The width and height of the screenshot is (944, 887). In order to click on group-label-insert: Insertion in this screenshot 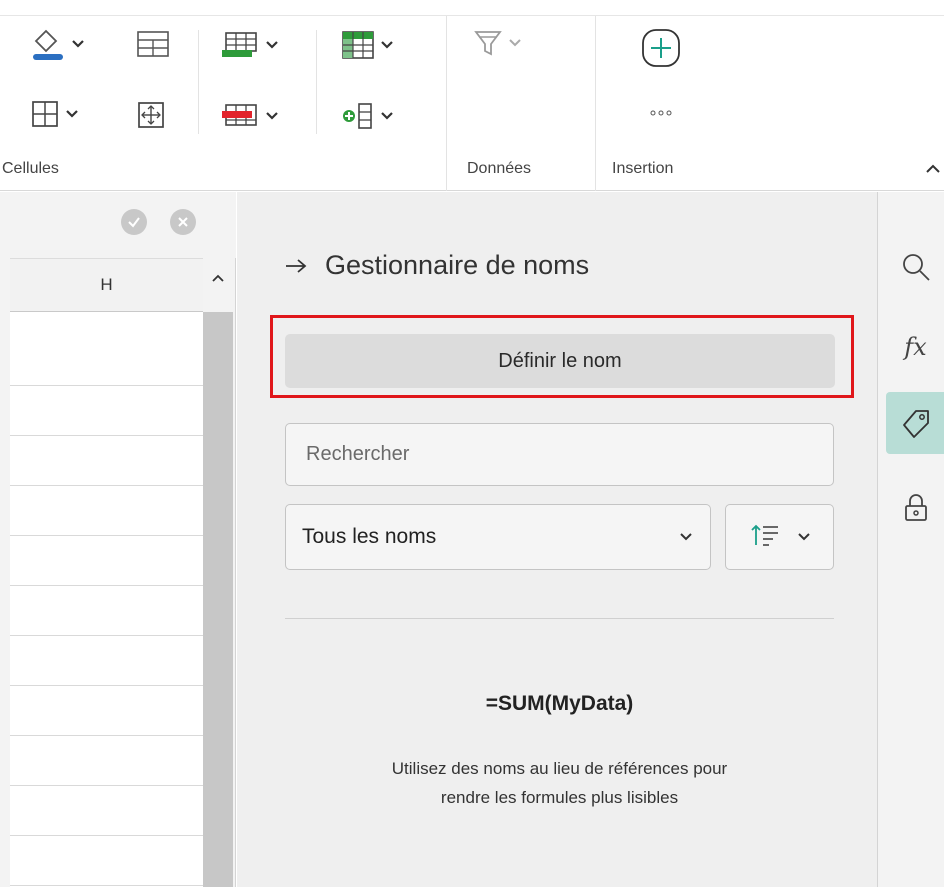, I will do `click(643, 168)`.